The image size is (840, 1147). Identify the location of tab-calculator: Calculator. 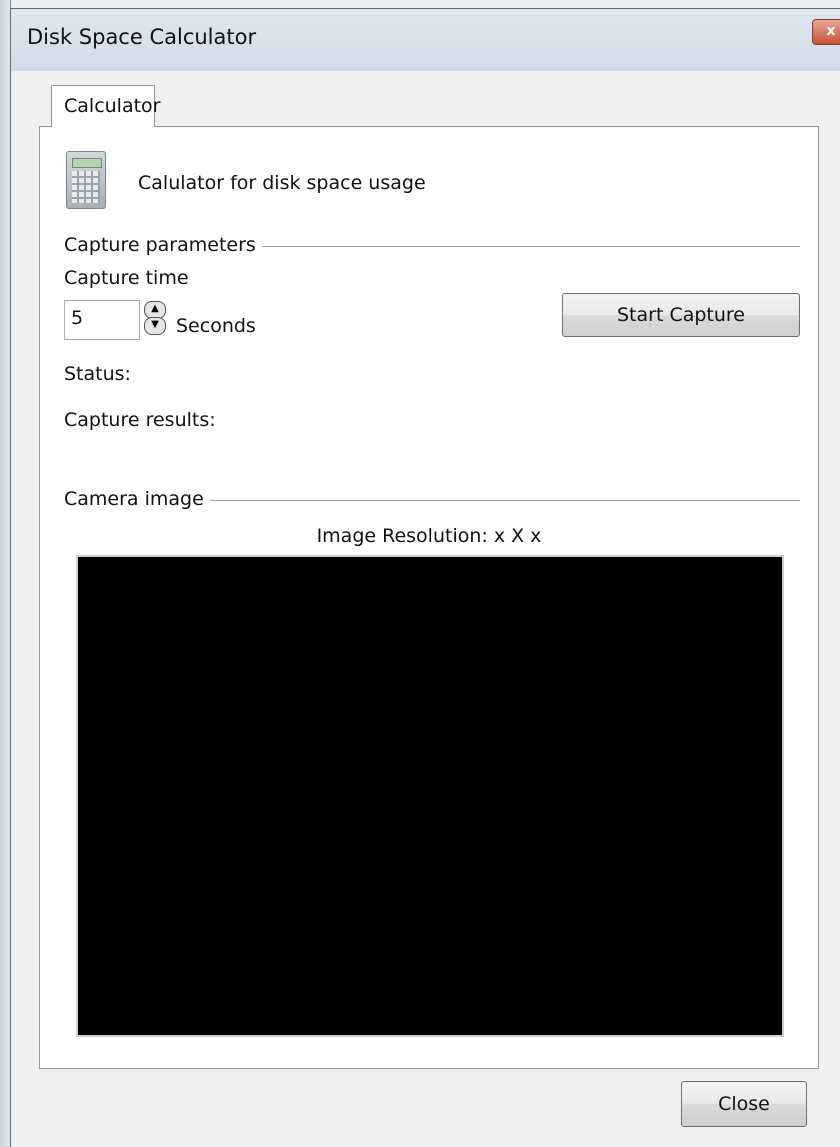
(105, 106).